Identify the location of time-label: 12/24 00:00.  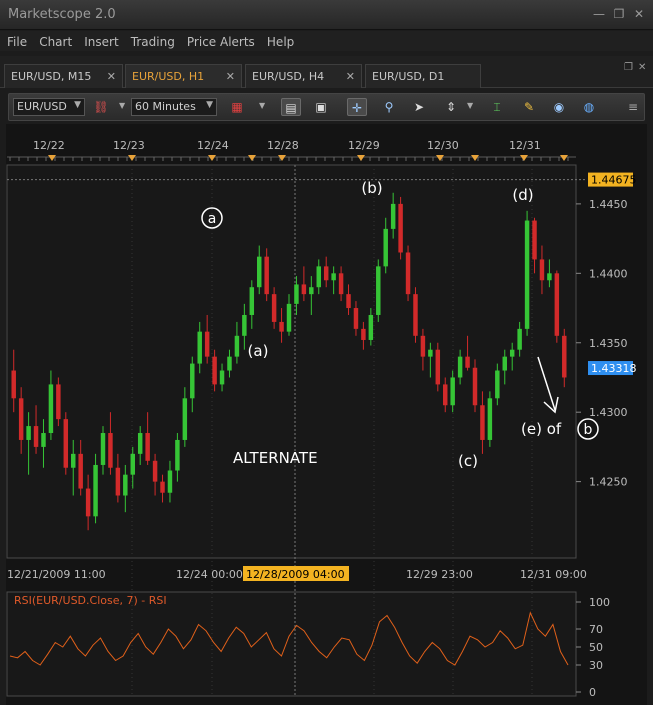
(209, 574).